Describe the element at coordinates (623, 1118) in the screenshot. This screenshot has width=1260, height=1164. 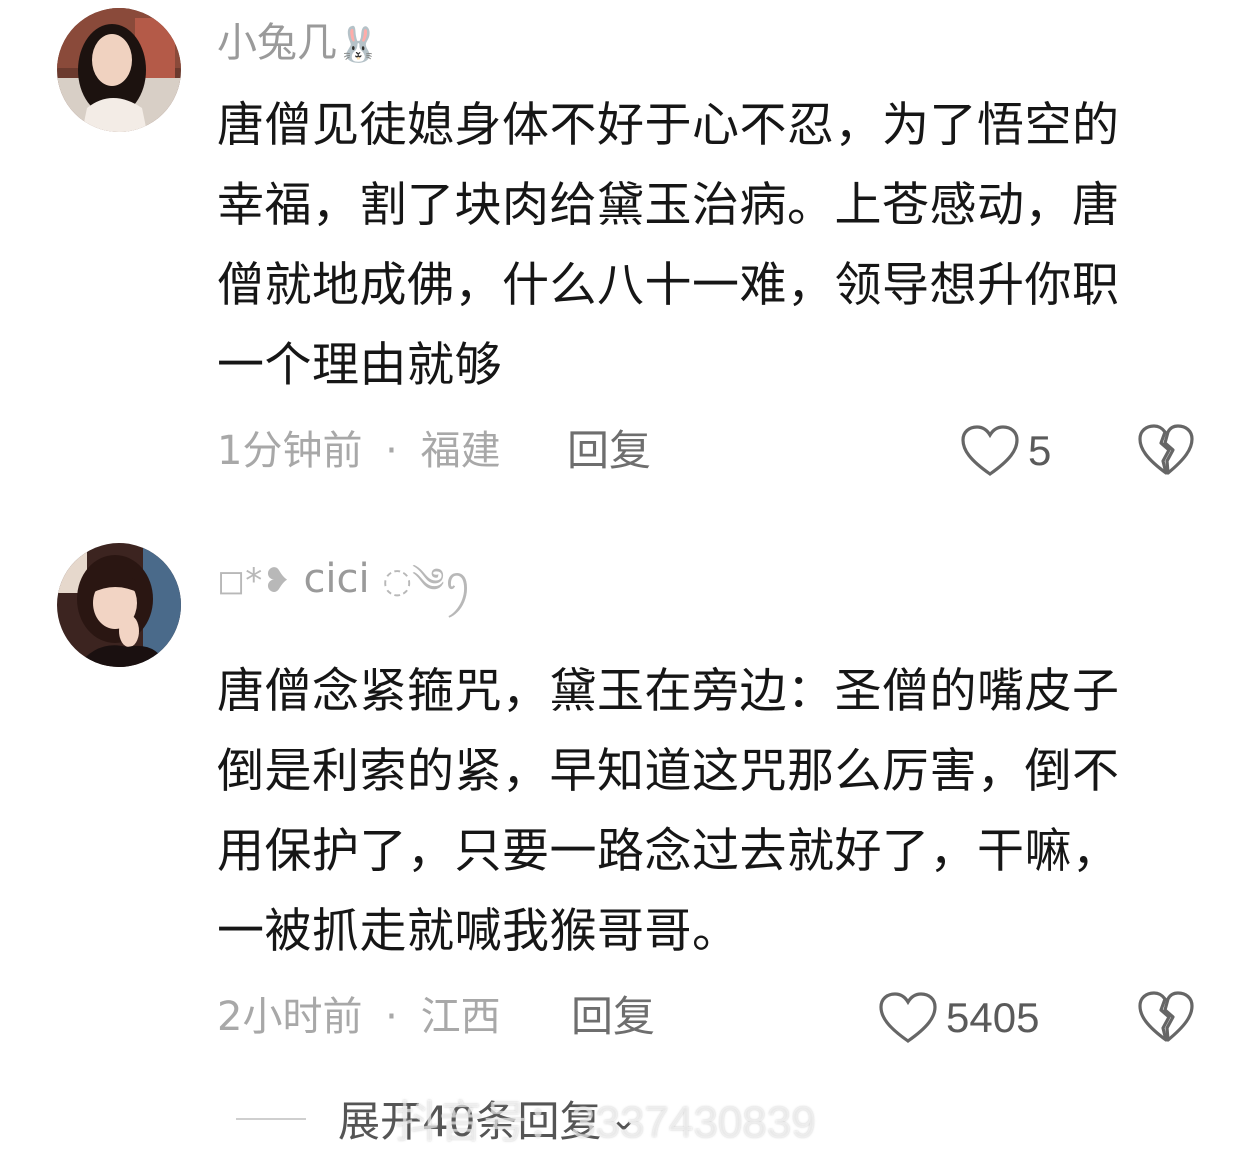
I see `chevron-down-icon: ⌄` at that location.